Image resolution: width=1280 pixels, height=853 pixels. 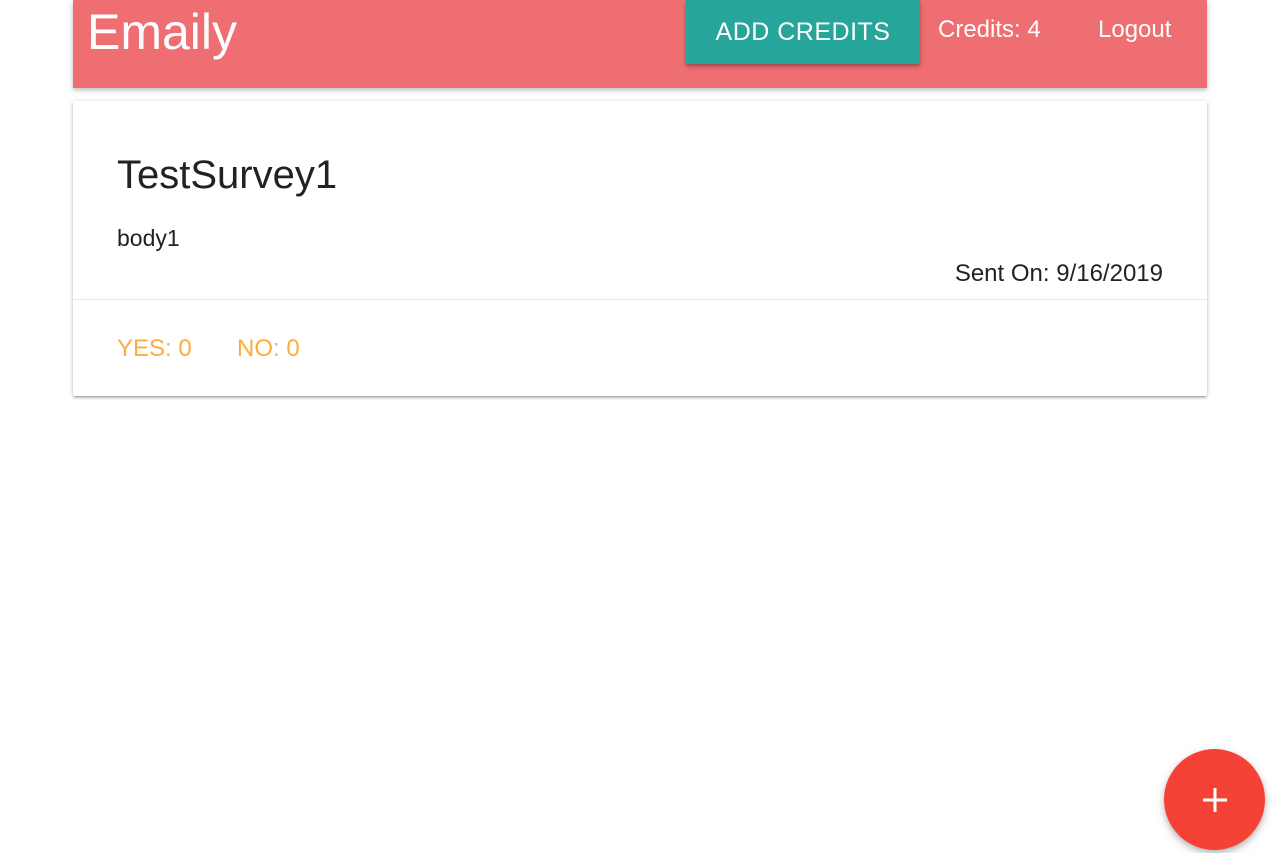 What do you see at coordinates (803, 32) in the screenshot?
I see `add-credits-button: ADD CREDITS` at bounding box center [803, 32].